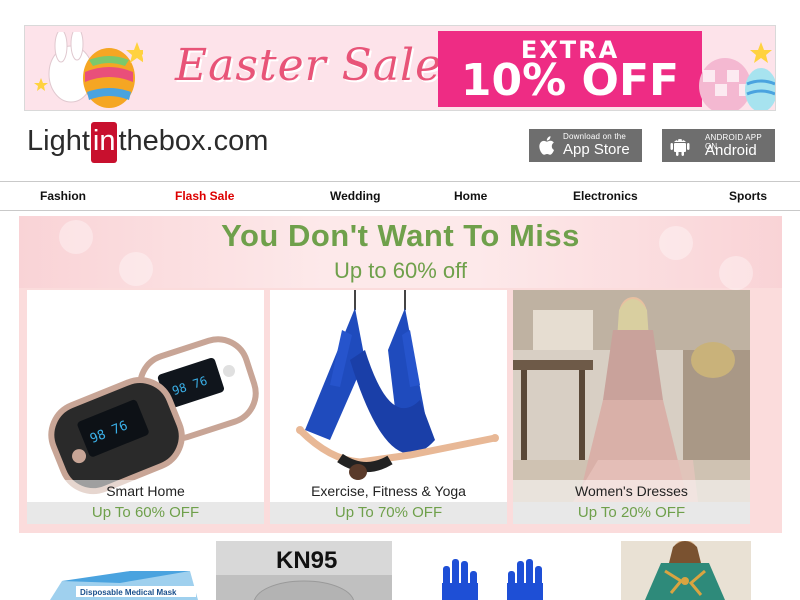 Image resolution: width=800 pixels, height=600 pixels. Describe the element at coordinates (58, 141) in the screenshot. I see `logo-part-light: Light` at that location.